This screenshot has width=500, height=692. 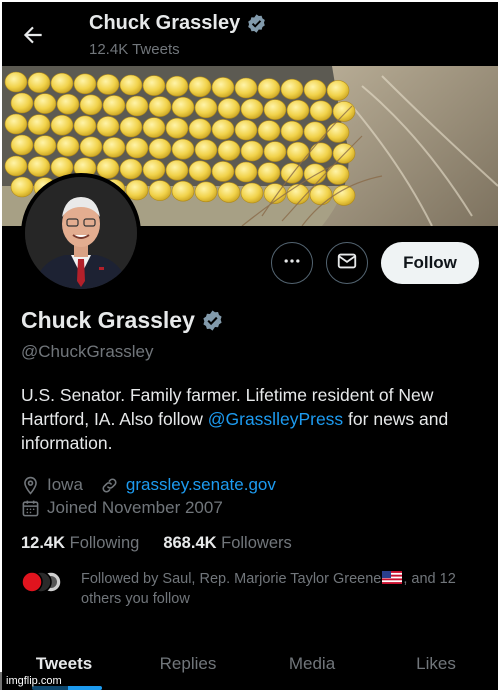 What do you see at coordinates (87, 351) in the screenshot?
I see `profile-handle: @ChuckGrassley` at bounding box center [87, 351].